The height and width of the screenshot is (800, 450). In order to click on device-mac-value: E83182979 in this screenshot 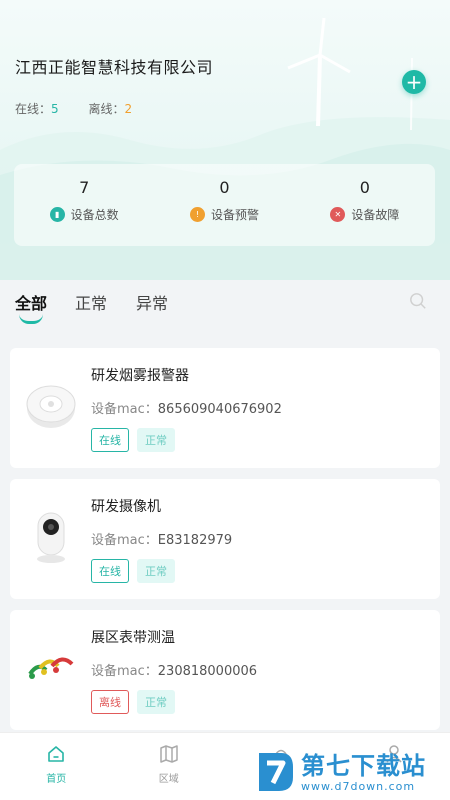, I will do `click(195, 540)`.